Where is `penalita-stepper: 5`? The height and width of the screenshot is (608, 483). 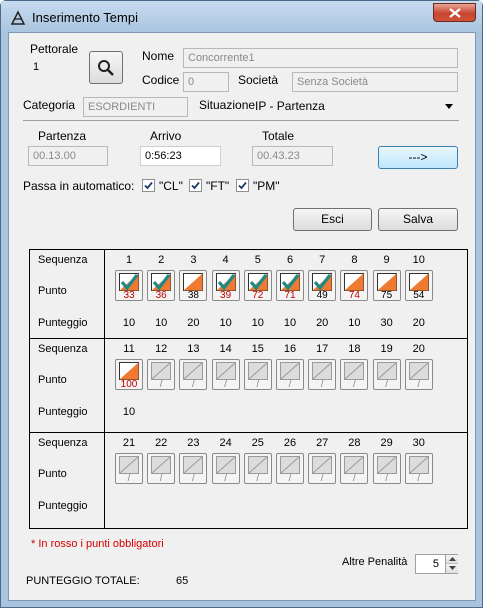
penalita-stepper: 5 is located at coordinates (436, 564).